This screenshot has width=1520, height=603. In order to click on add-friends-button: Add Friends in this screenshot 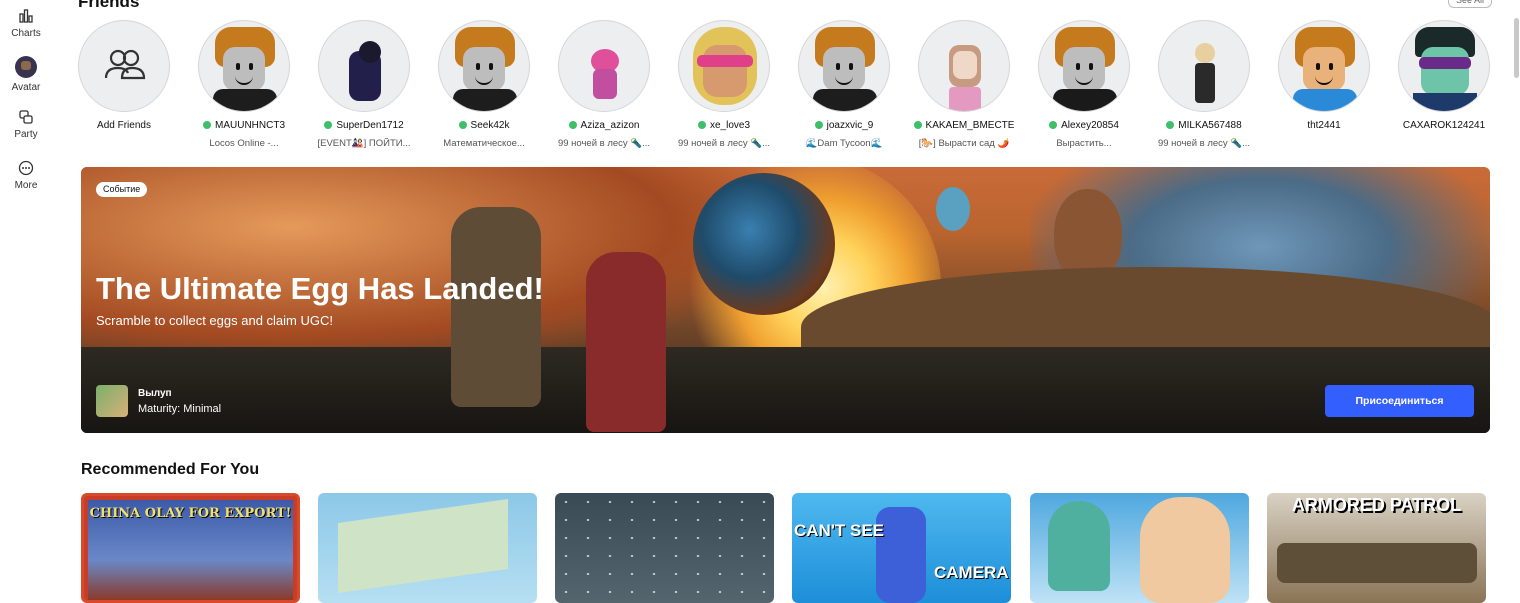, I will do `click(124, 76)`.